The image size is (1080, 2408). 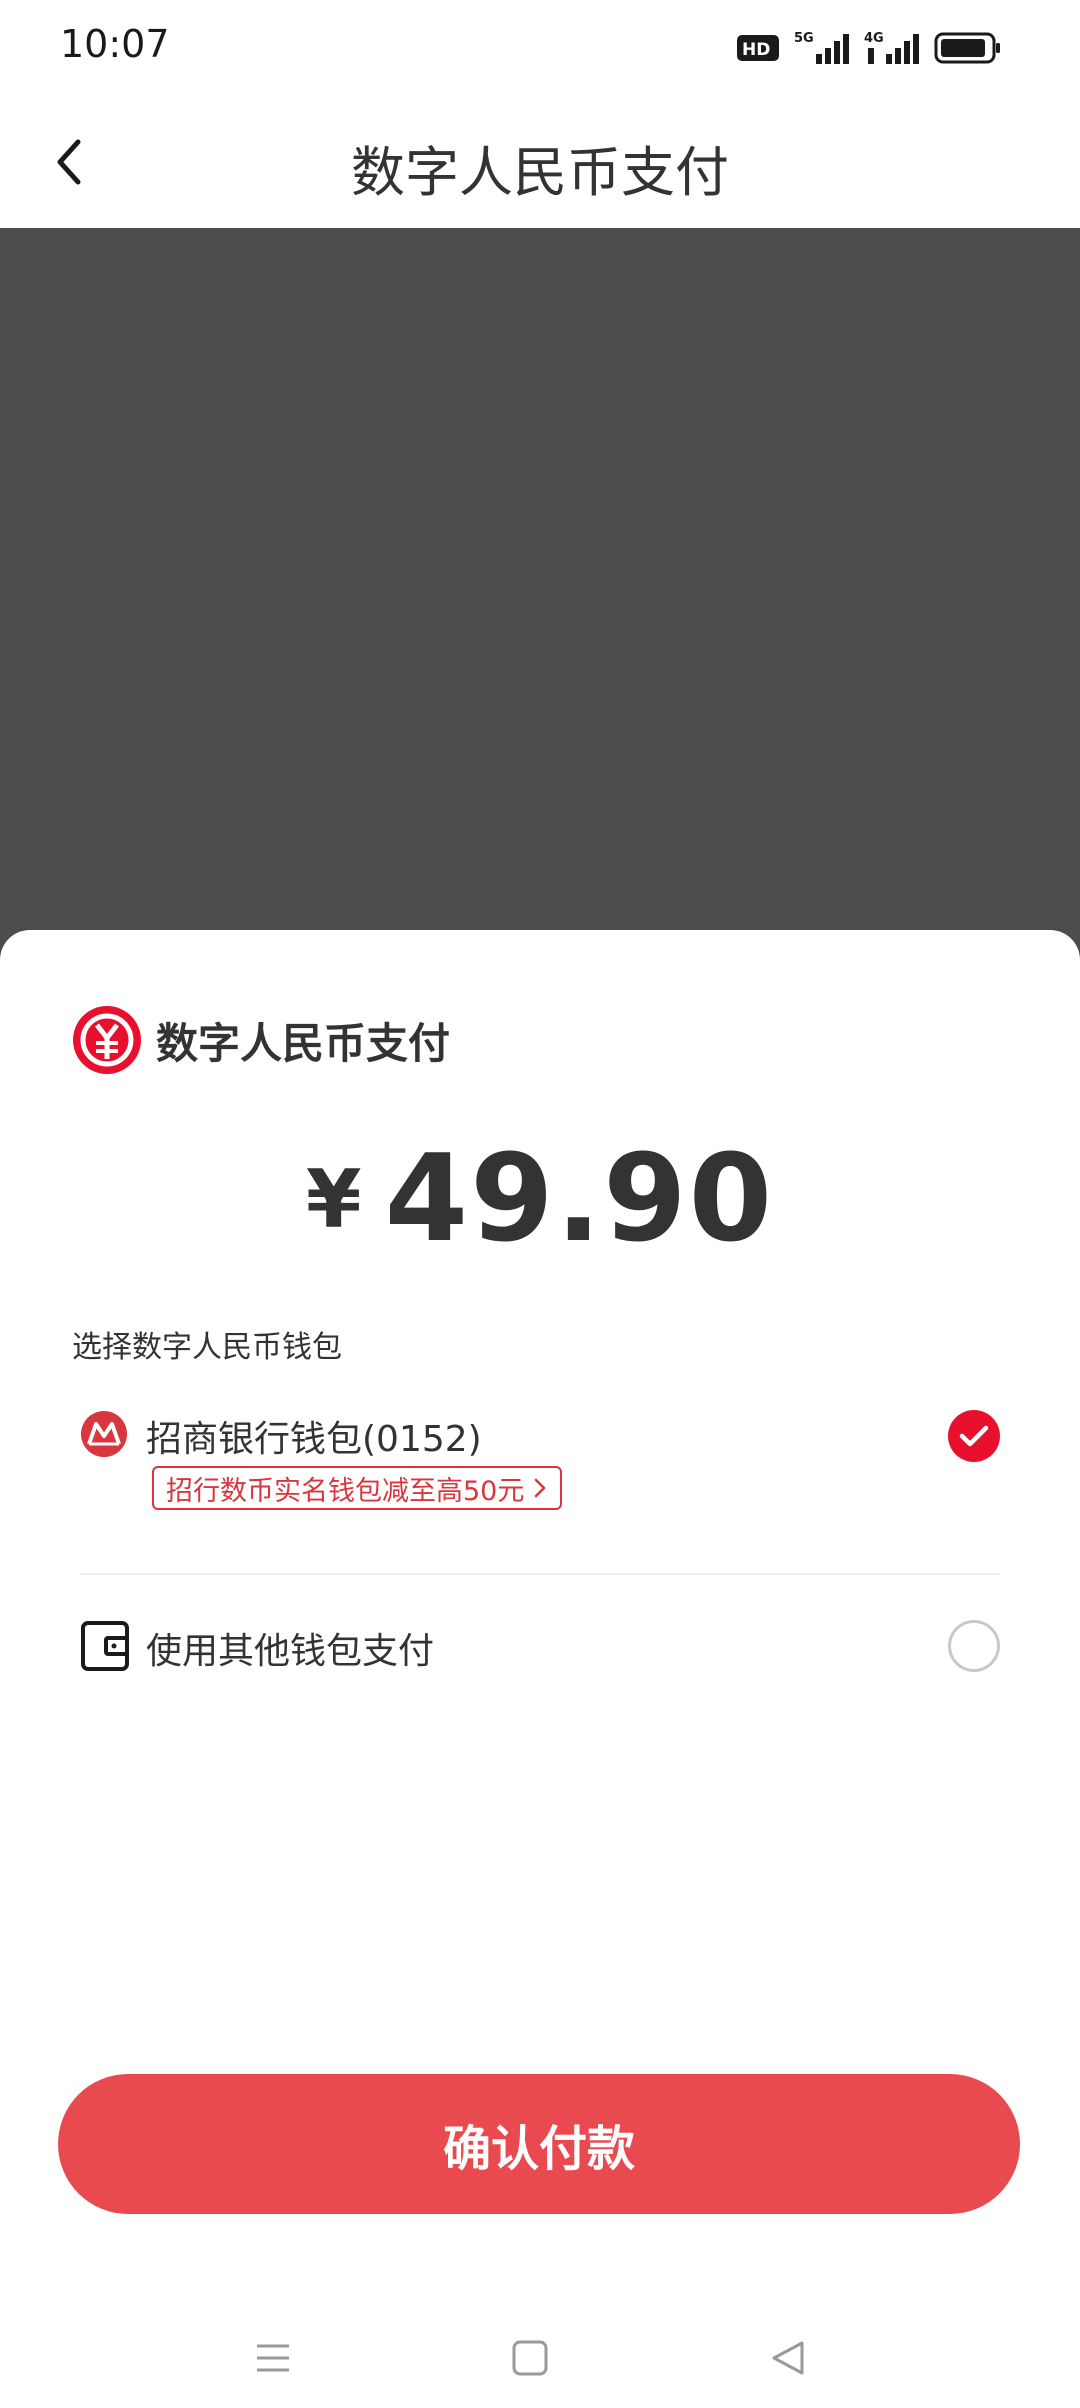 I want to click on nav-home-button, so click(x=530, y=2358).